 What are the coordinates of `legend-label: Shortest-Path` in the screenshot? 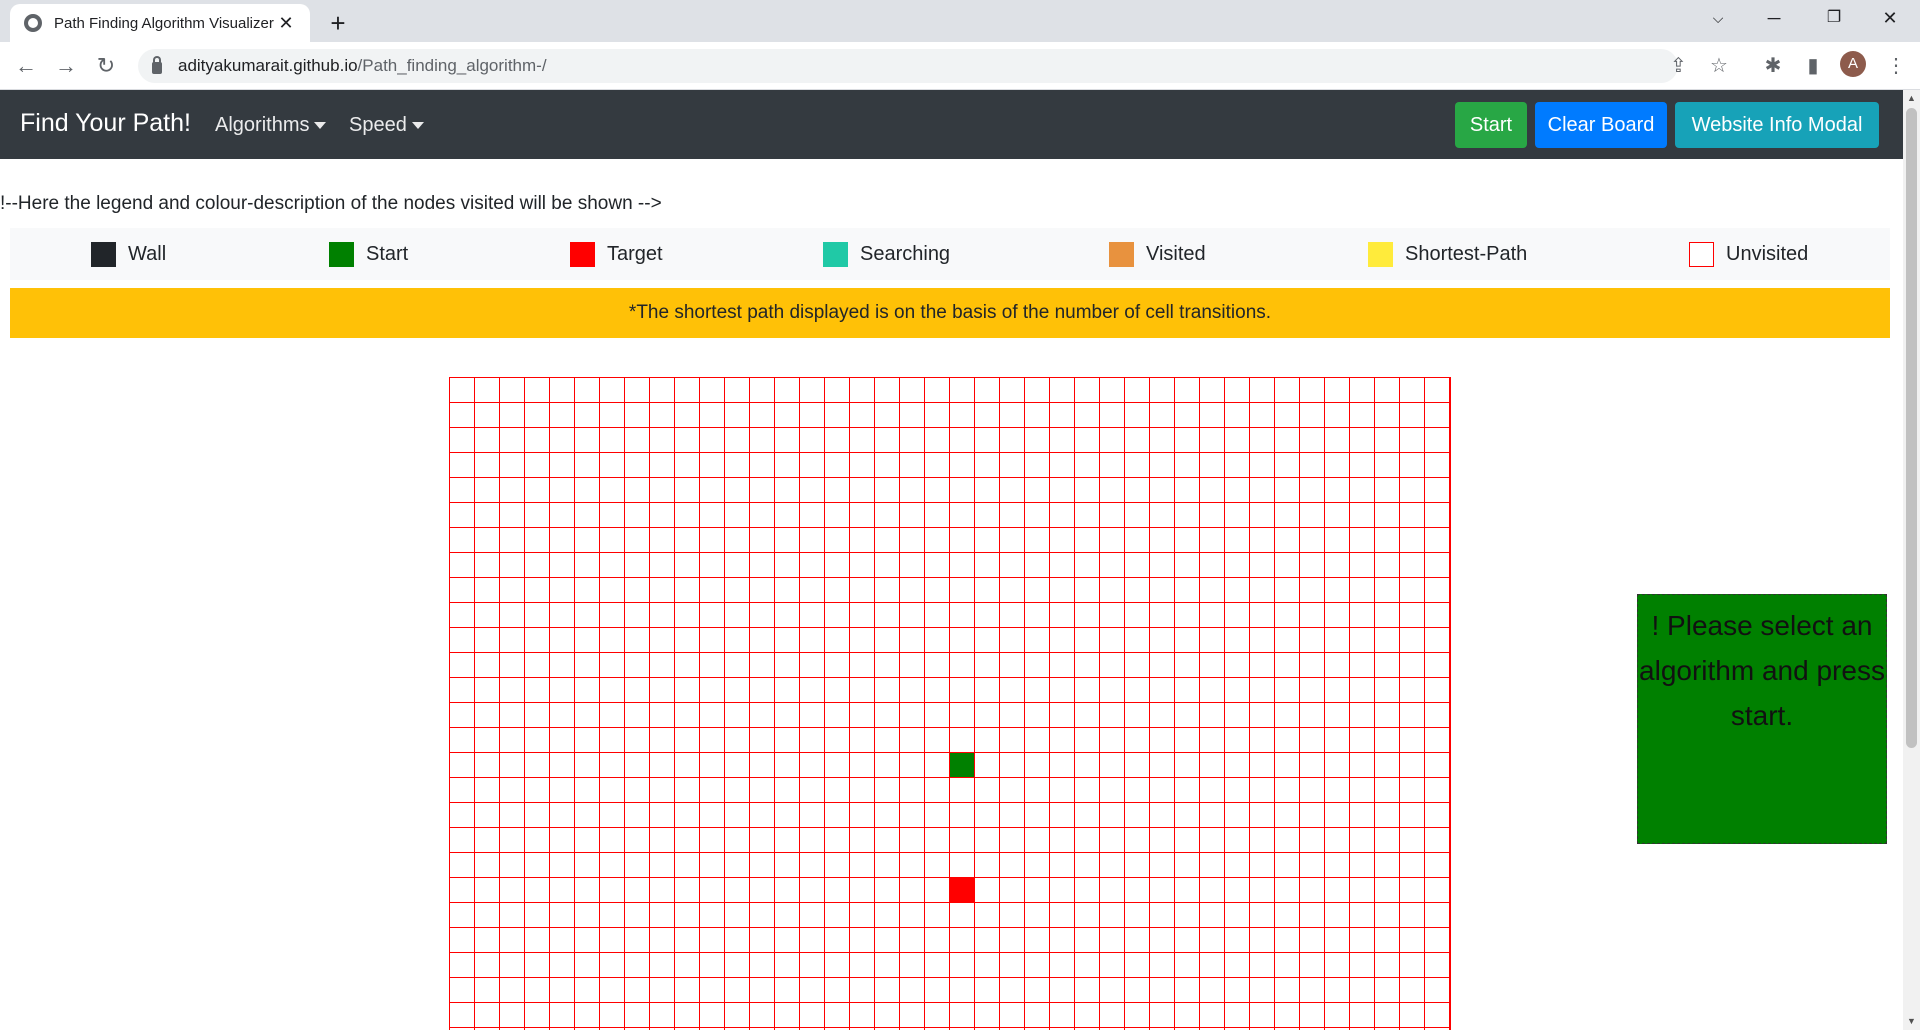 It's located at (1466, 253).